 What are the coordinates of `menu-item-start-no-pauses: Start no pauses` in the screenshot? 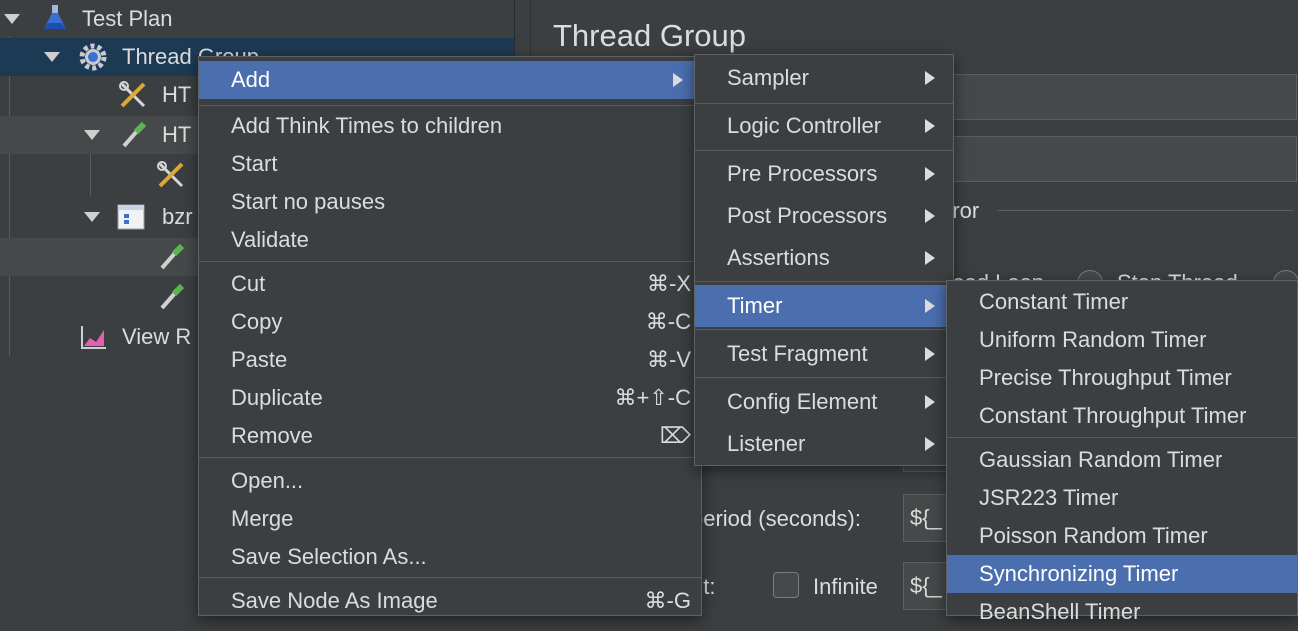 It's located at (450, 202).